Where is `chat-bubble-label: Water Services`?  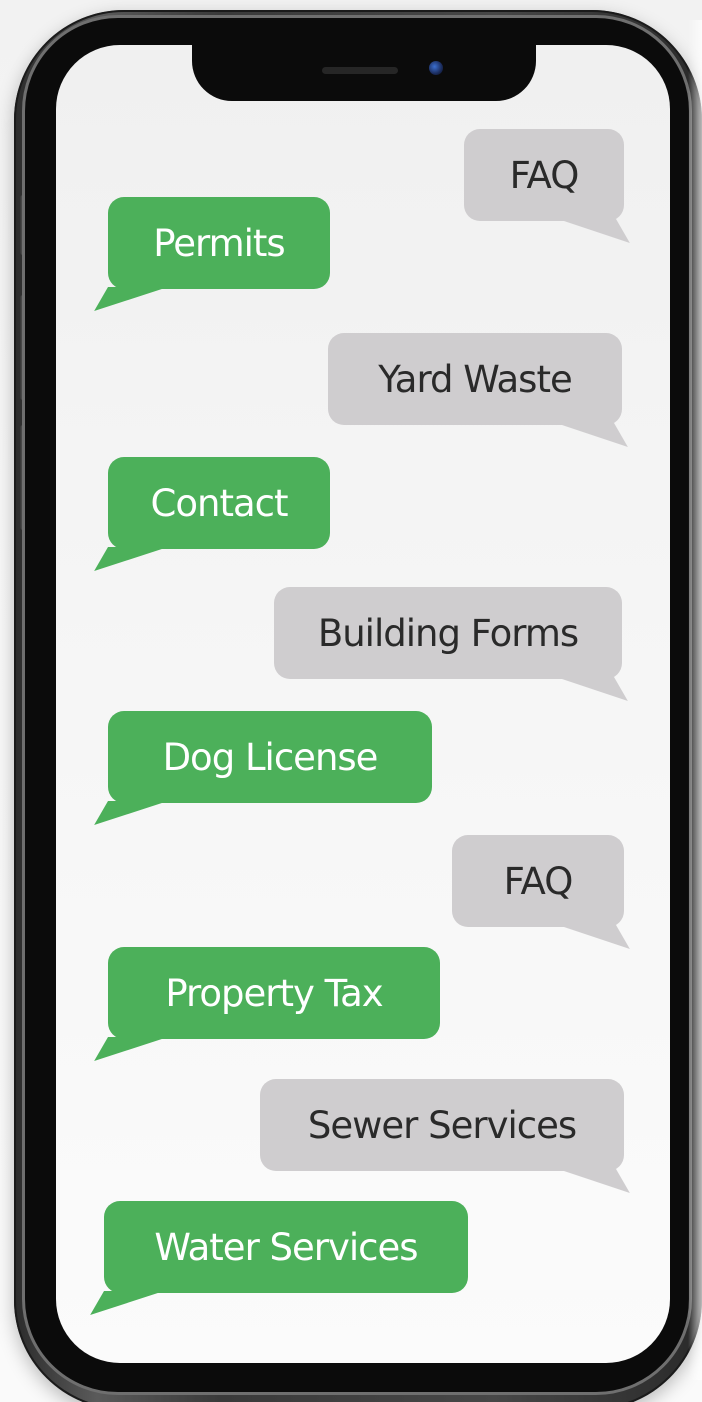 chat-bubble-label: Water Services is located at coordinates (286, 1247).